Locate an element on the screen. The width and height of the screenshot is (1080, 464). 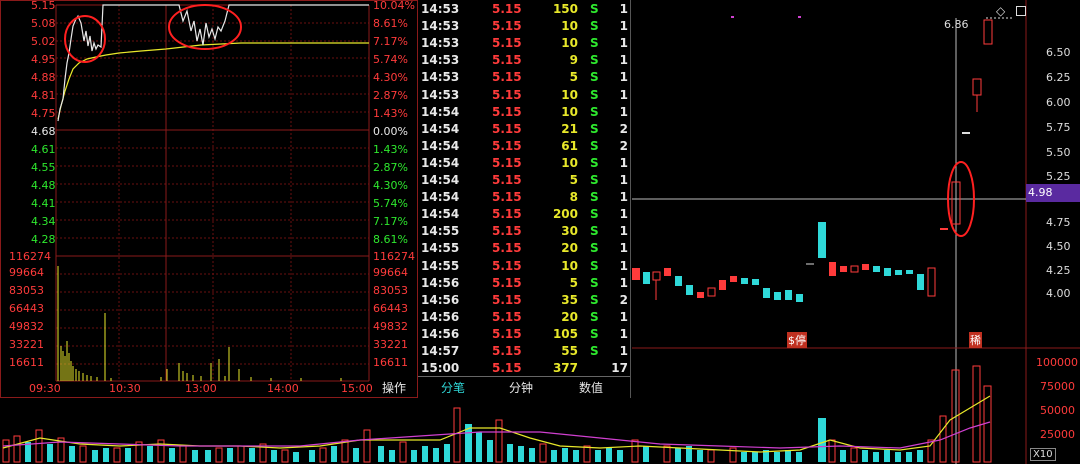
peak-price-label: 6.86 is located at coordinates (956, 24).